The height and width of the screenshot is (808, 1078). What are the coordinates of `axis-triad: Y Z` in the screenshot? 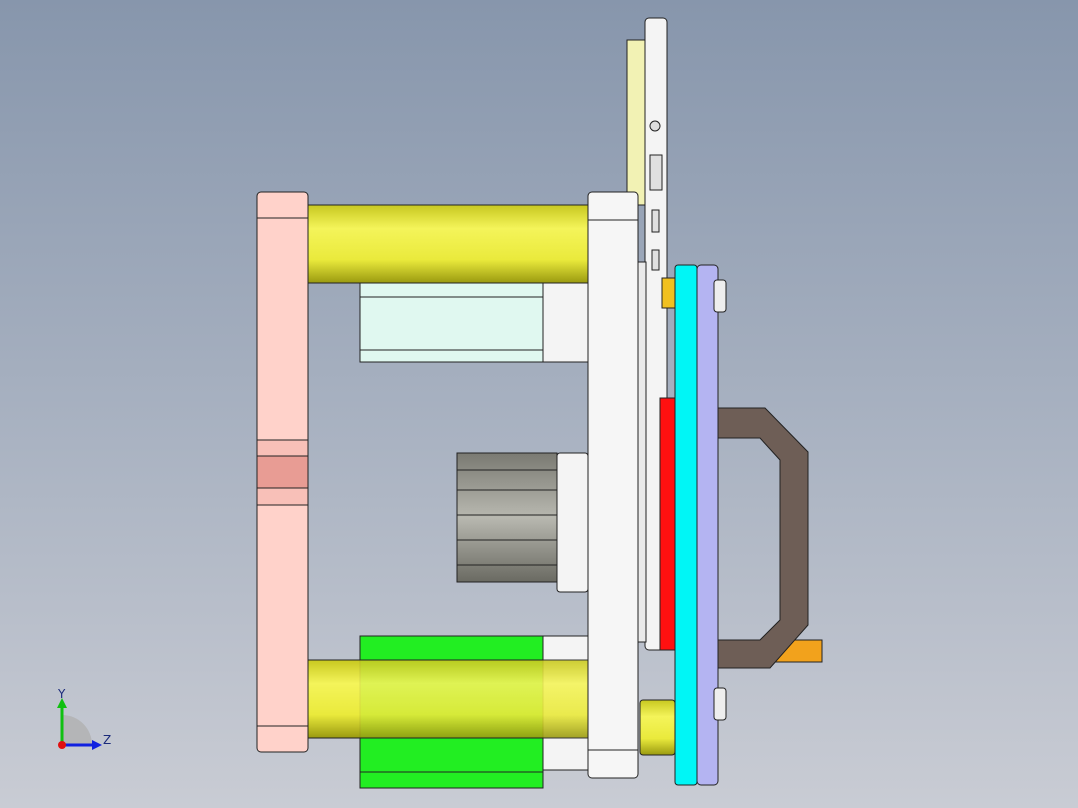 It's located at (84, 718).